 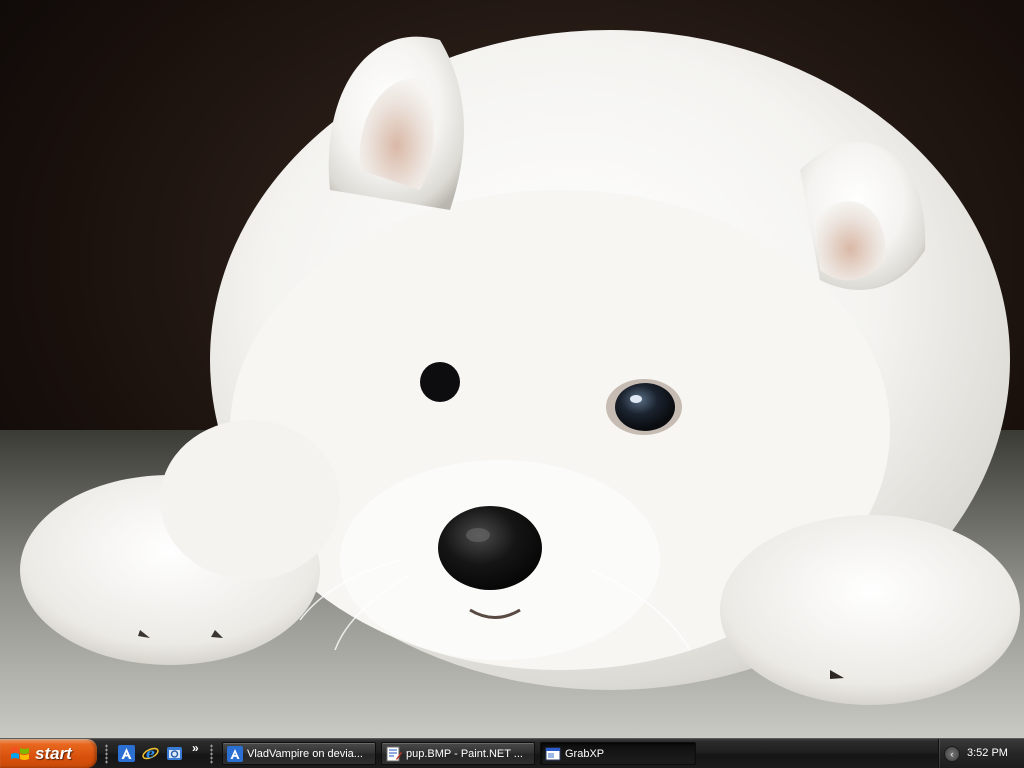 I want to click on task-label: GrabXP, so click(x=585, y=753).